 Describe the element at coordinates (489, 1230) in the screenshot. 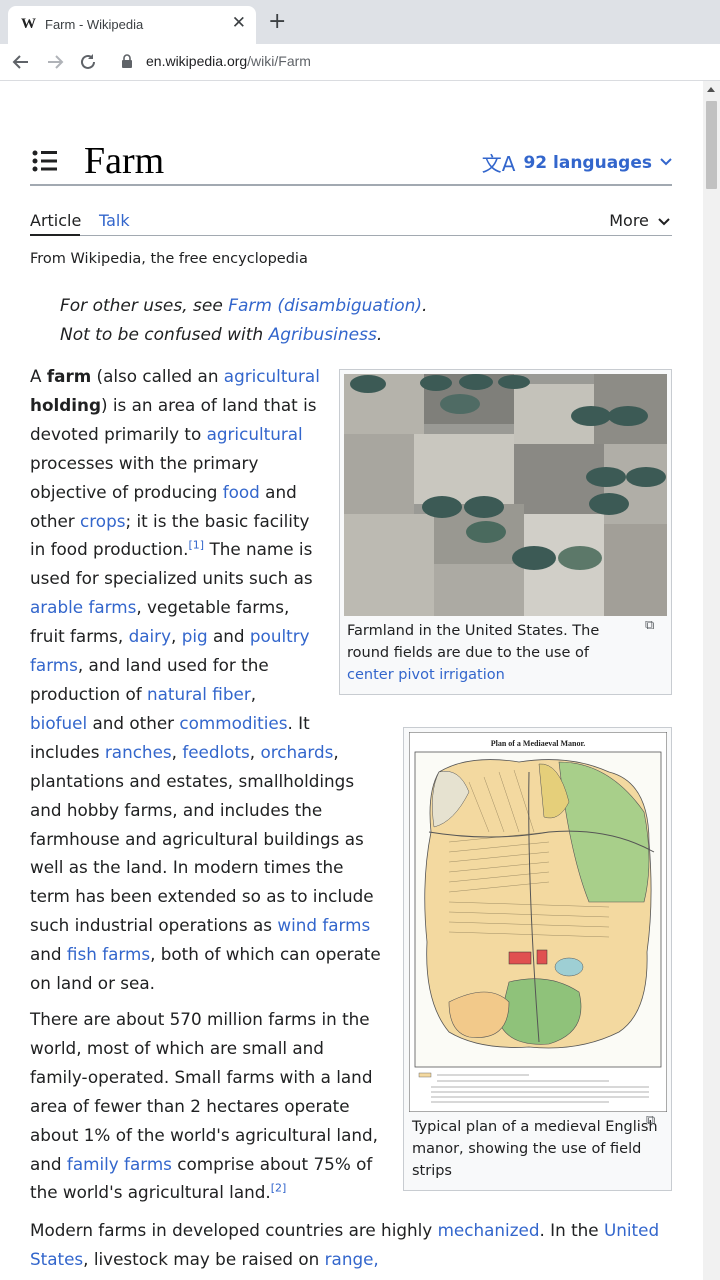

I see `mechanized-link: mechanized` at that location.